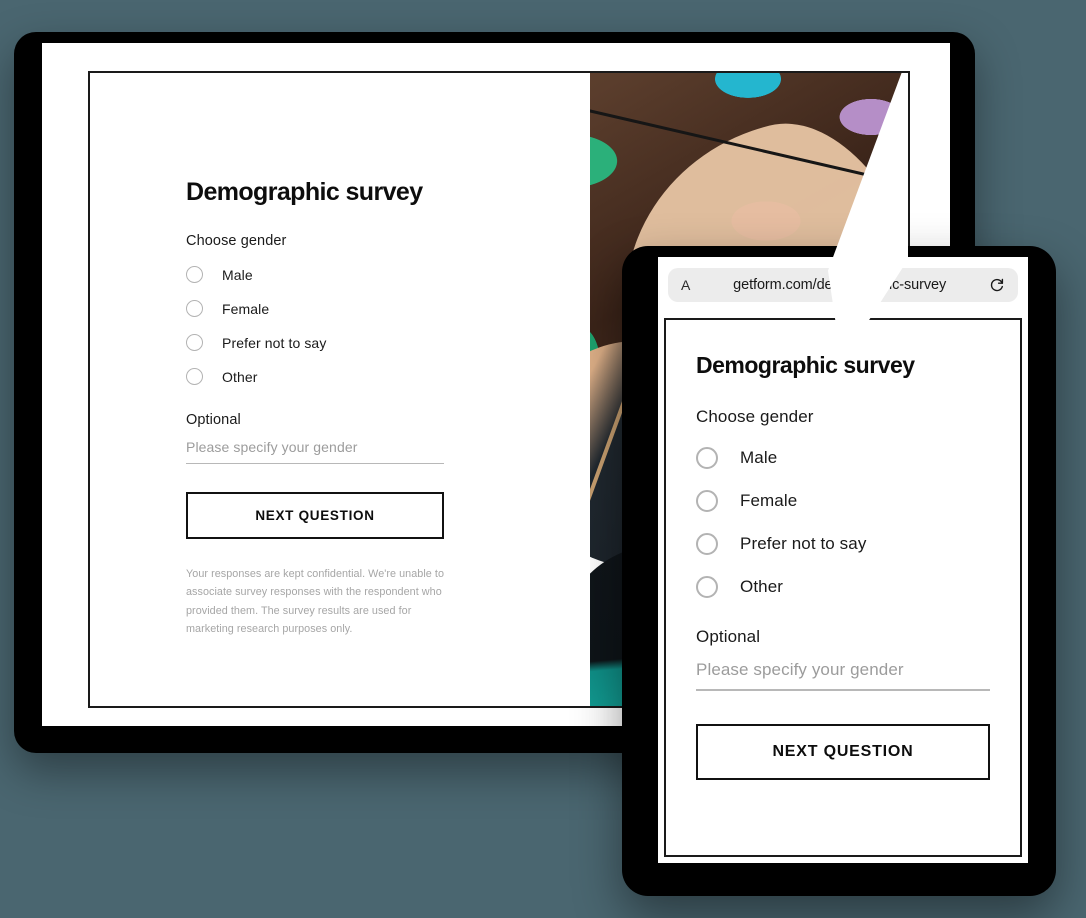 The height and width of the screenshot is (918, 1086). What do you see at coordinates (315, 377) in the screenshot?
I see `radio-option-other: Other` at bounding box center [315, 377].